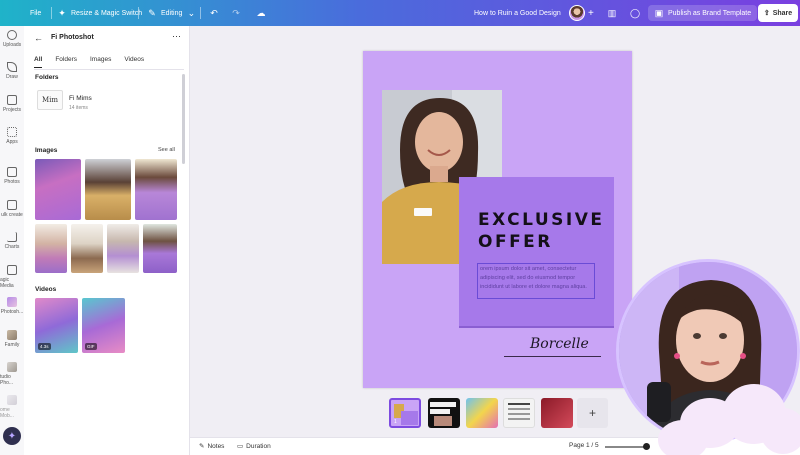  I want to click on sparkle-icon: ✦, so click(12, 436).